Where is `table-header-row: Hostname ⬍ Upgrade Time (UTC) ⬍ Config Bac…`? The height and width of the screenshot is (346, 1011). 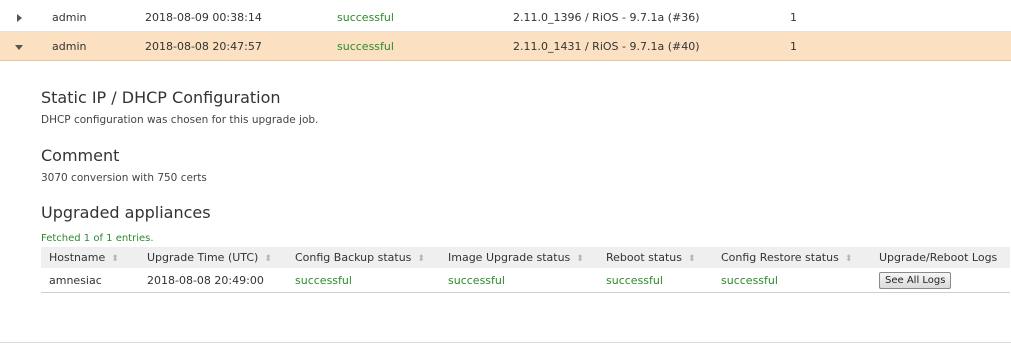 table-header-row: Hostname ⬍ Upgrade Time (UTC) ⬍ Config Bac… is located at coordinates (525, 257).